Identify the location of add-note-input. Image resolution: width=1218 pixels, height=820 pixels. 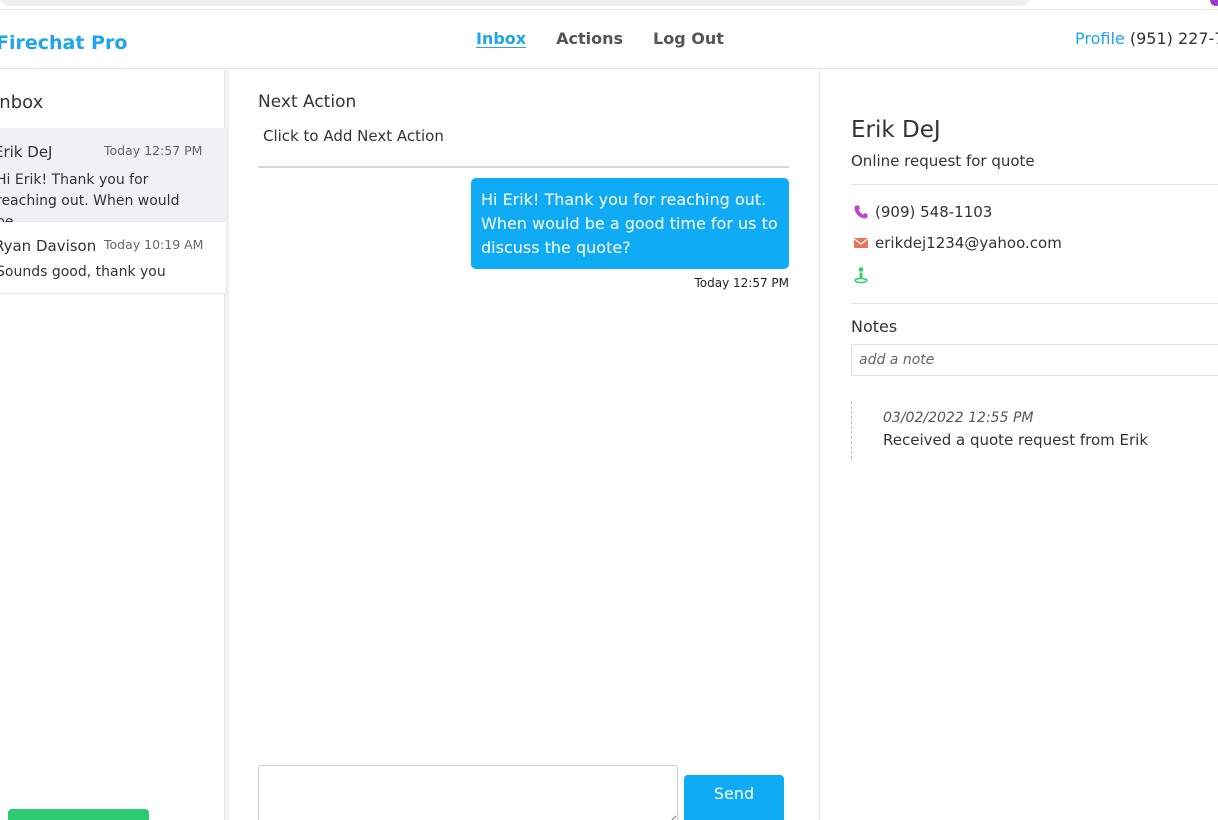
(1034, 360).